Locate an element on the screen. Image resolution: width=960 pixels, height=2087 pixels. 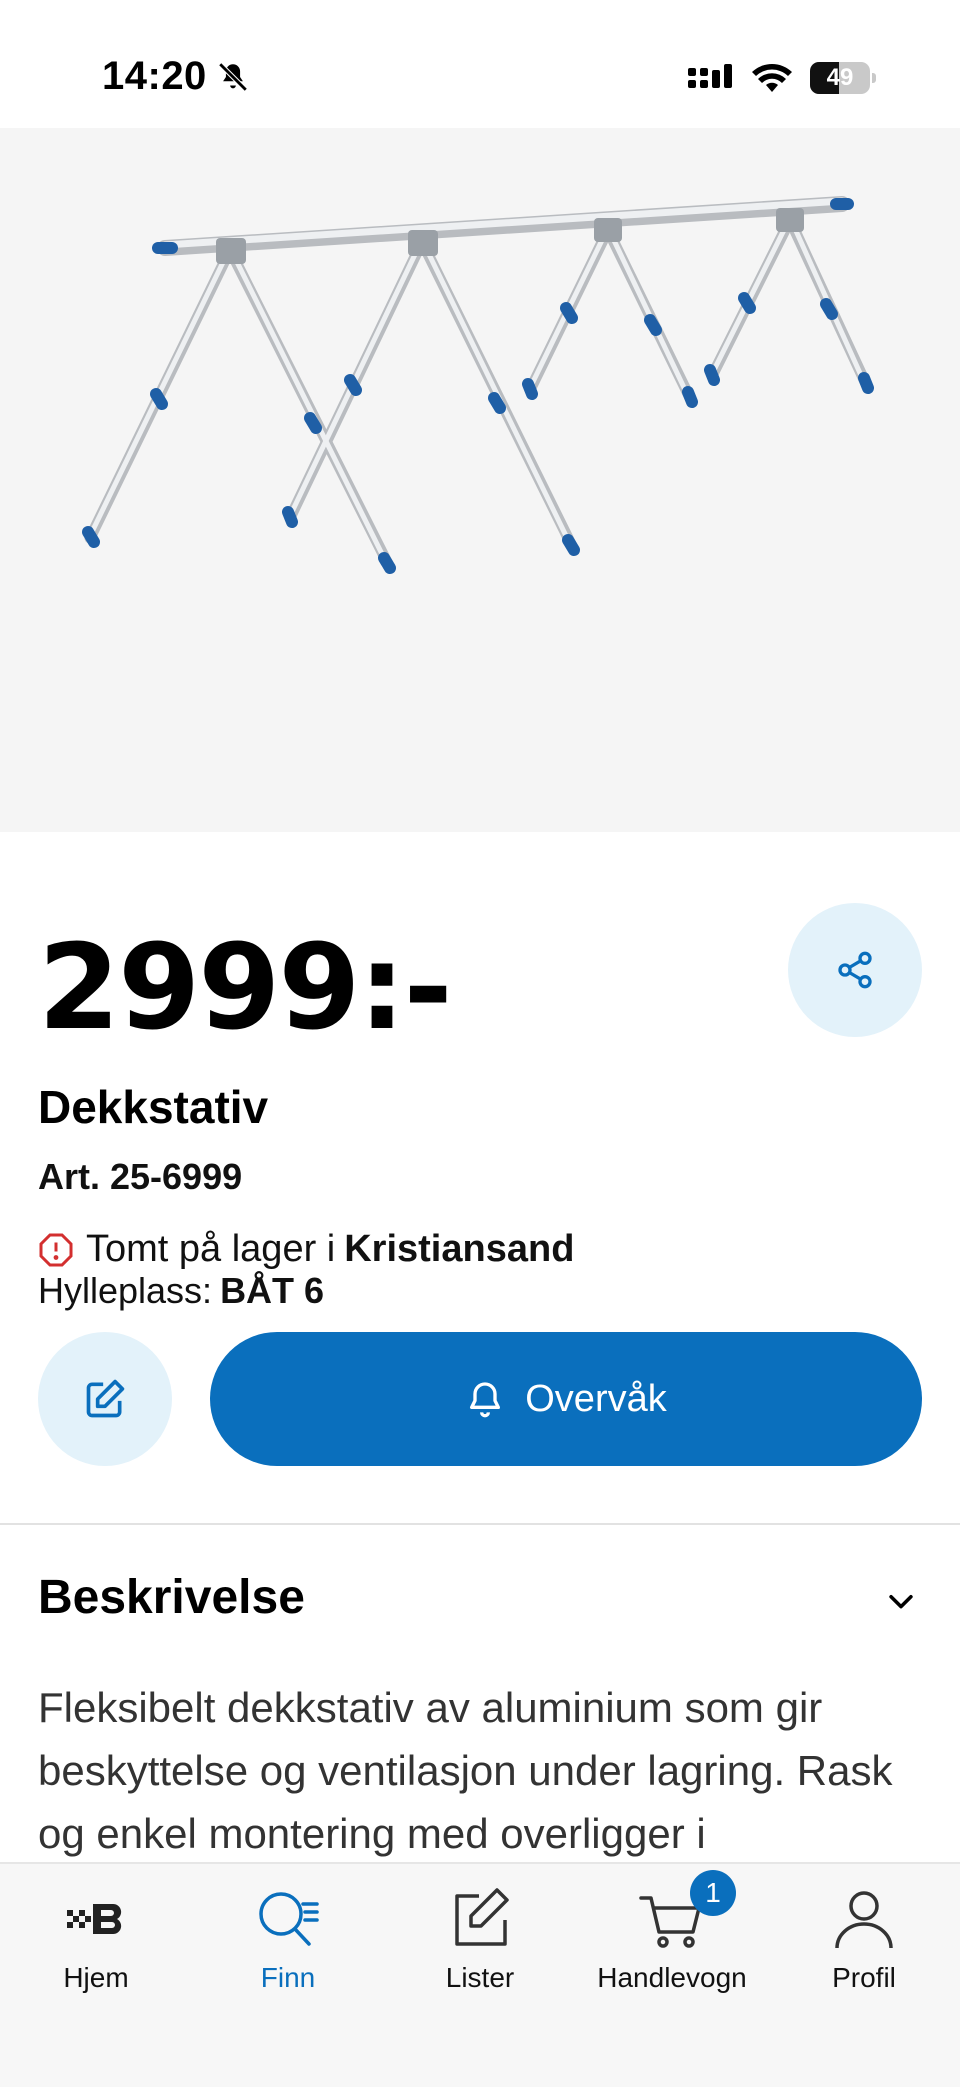
product-price: 2999:- is located at coordinates (245, 987).